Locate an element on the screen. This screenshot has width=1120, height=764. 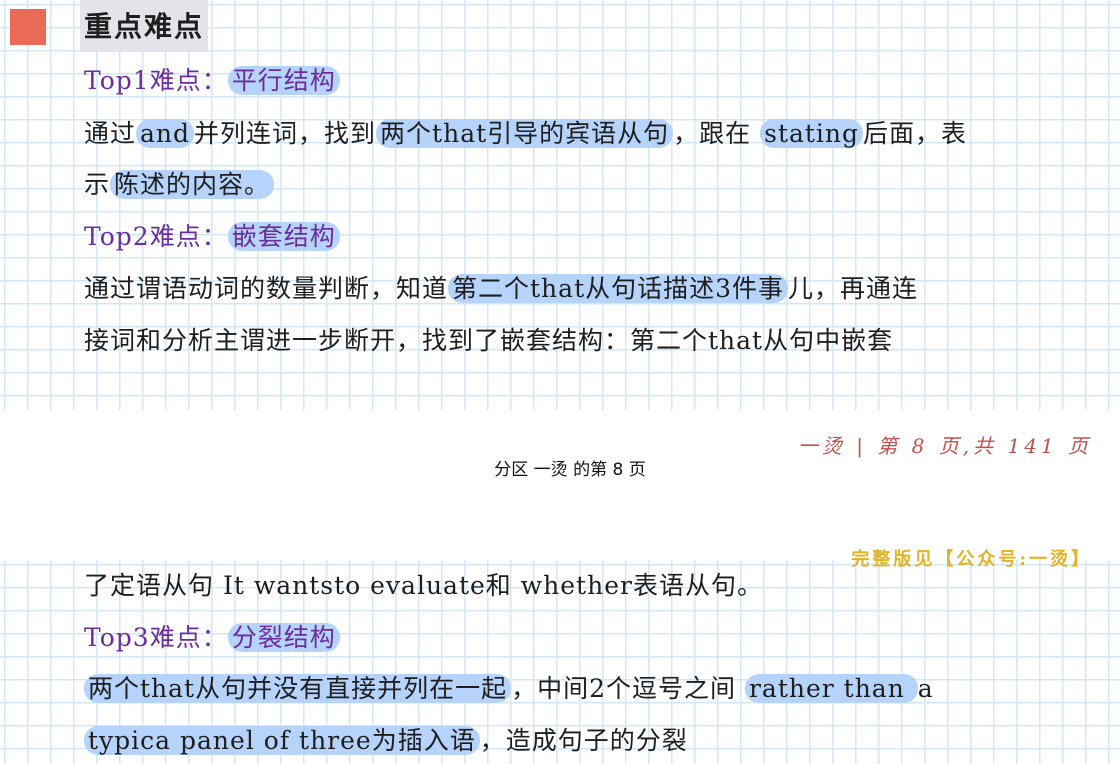
text-segment: Top3难点： is located at coordinates (156, 637).